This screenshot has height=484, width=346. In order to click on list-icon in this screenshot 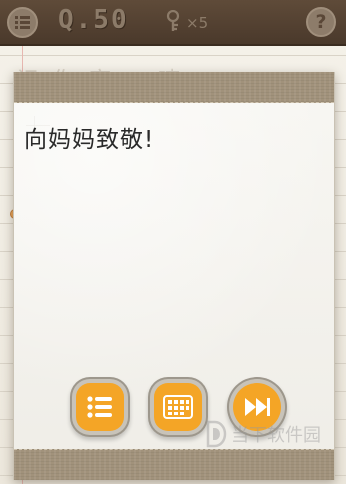, I will do `click(99, 407)`.